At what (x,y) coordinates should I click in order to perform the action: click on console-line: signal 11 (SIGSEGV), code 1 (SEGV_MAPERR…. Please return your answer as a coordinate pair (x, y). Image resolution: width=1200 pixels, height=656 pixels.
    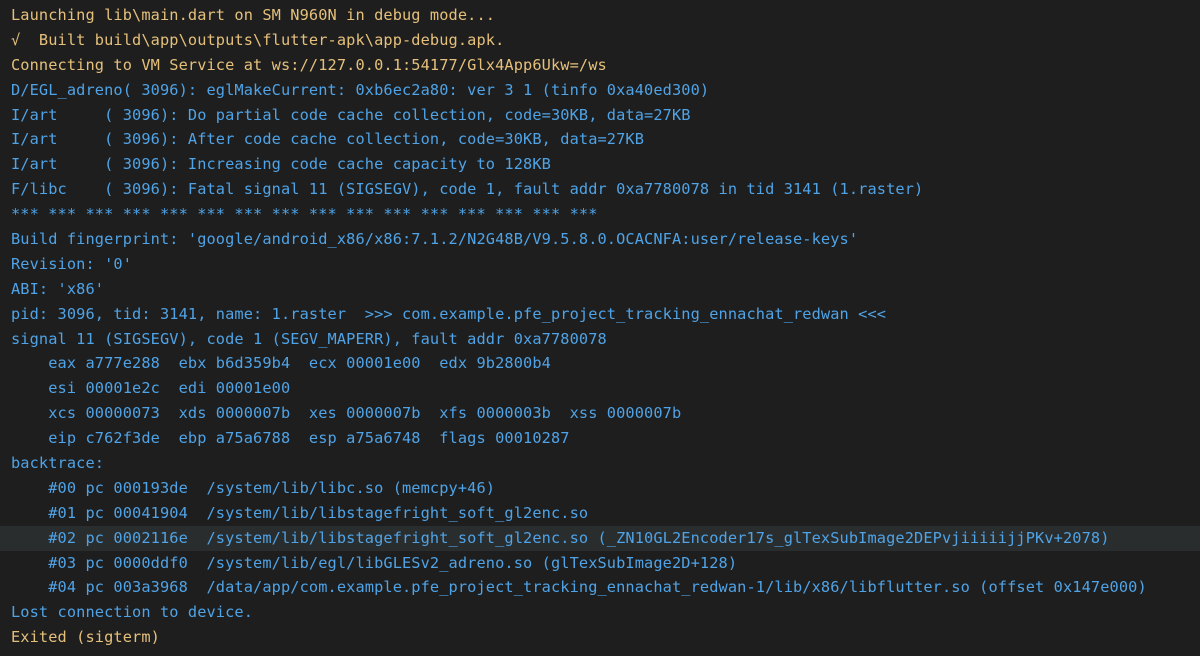
    Looking at the image, I should click on (309, 338).